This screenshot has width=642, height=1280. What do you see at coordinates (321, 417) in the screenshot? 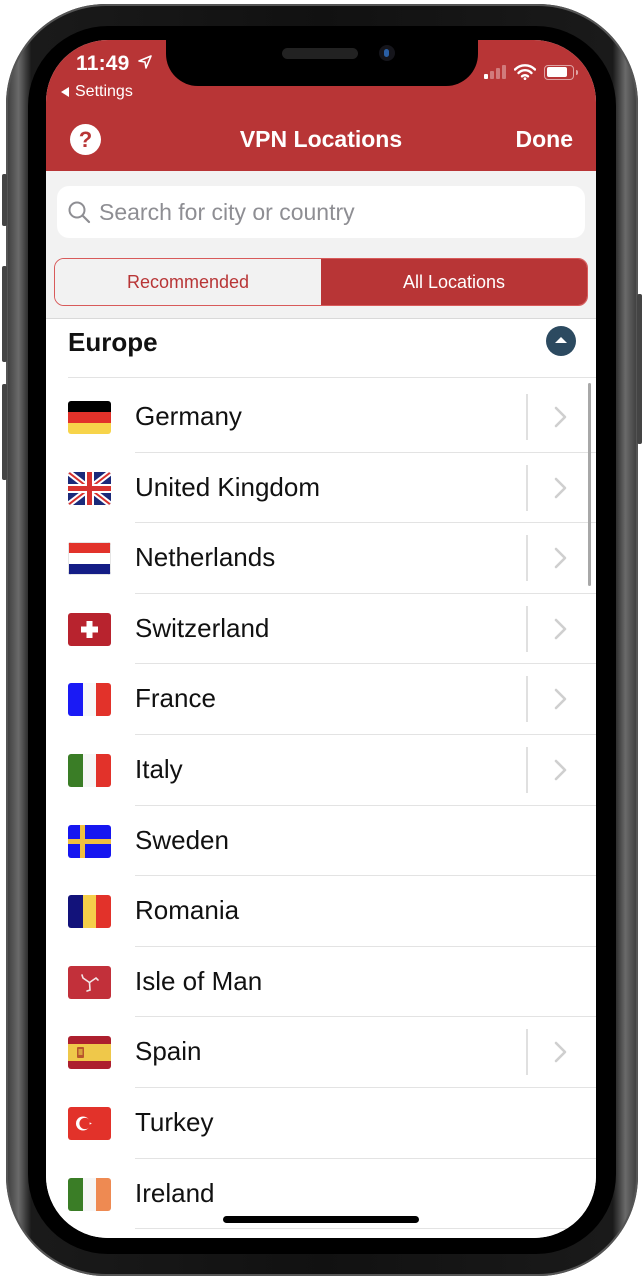
I see `location-row: Germany` at bounding box center [321, 417].